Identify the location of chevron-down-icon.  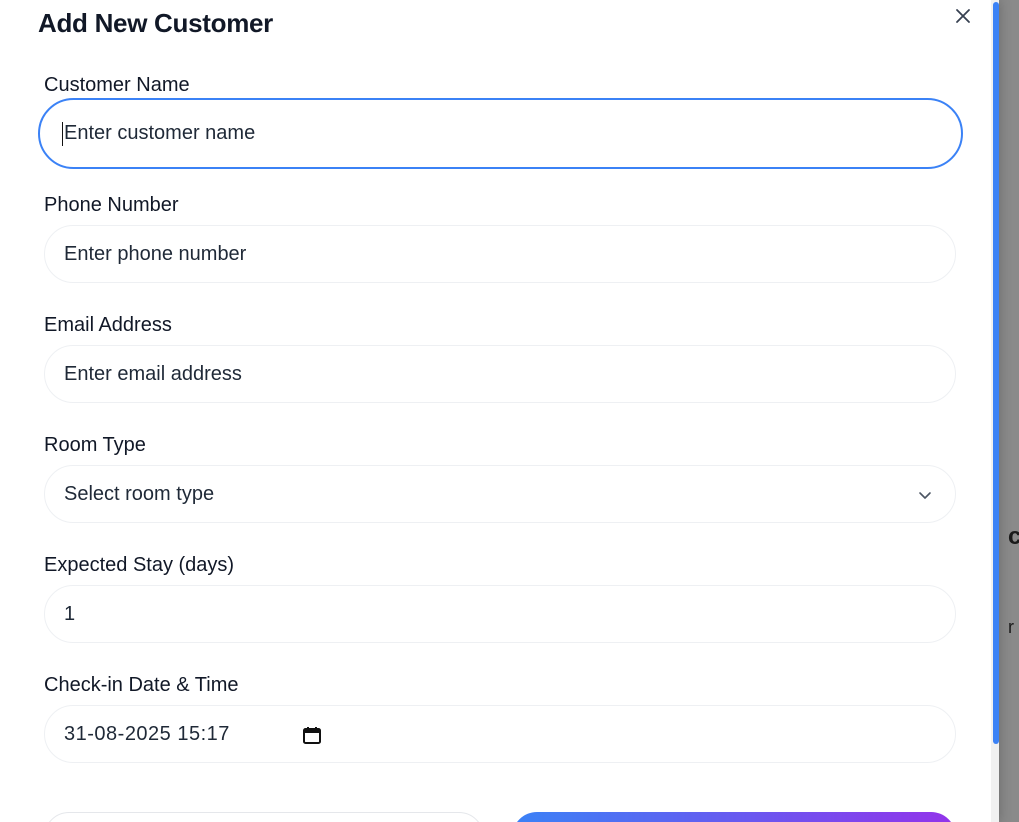
(925, 495).